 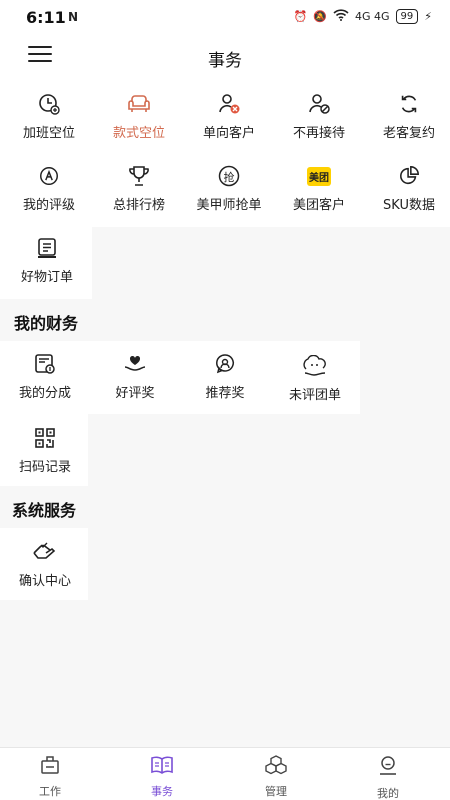 I want to click on mute-icon: 🔕, so click(x=320, y=16).